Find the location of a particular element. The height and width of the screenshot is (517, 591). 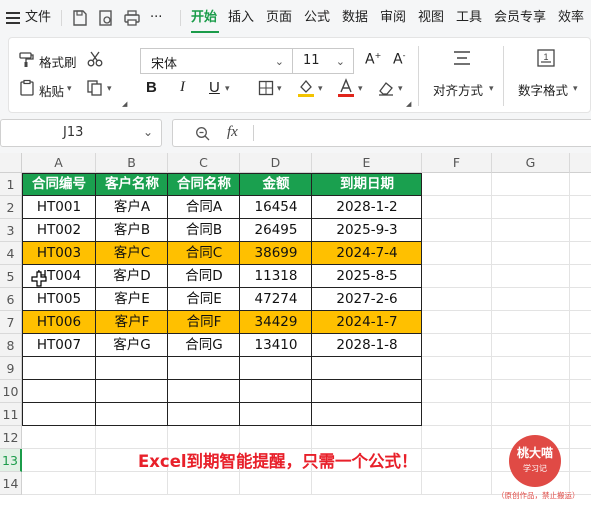

row-header-13: 13 is located at coordinates (11, 460).